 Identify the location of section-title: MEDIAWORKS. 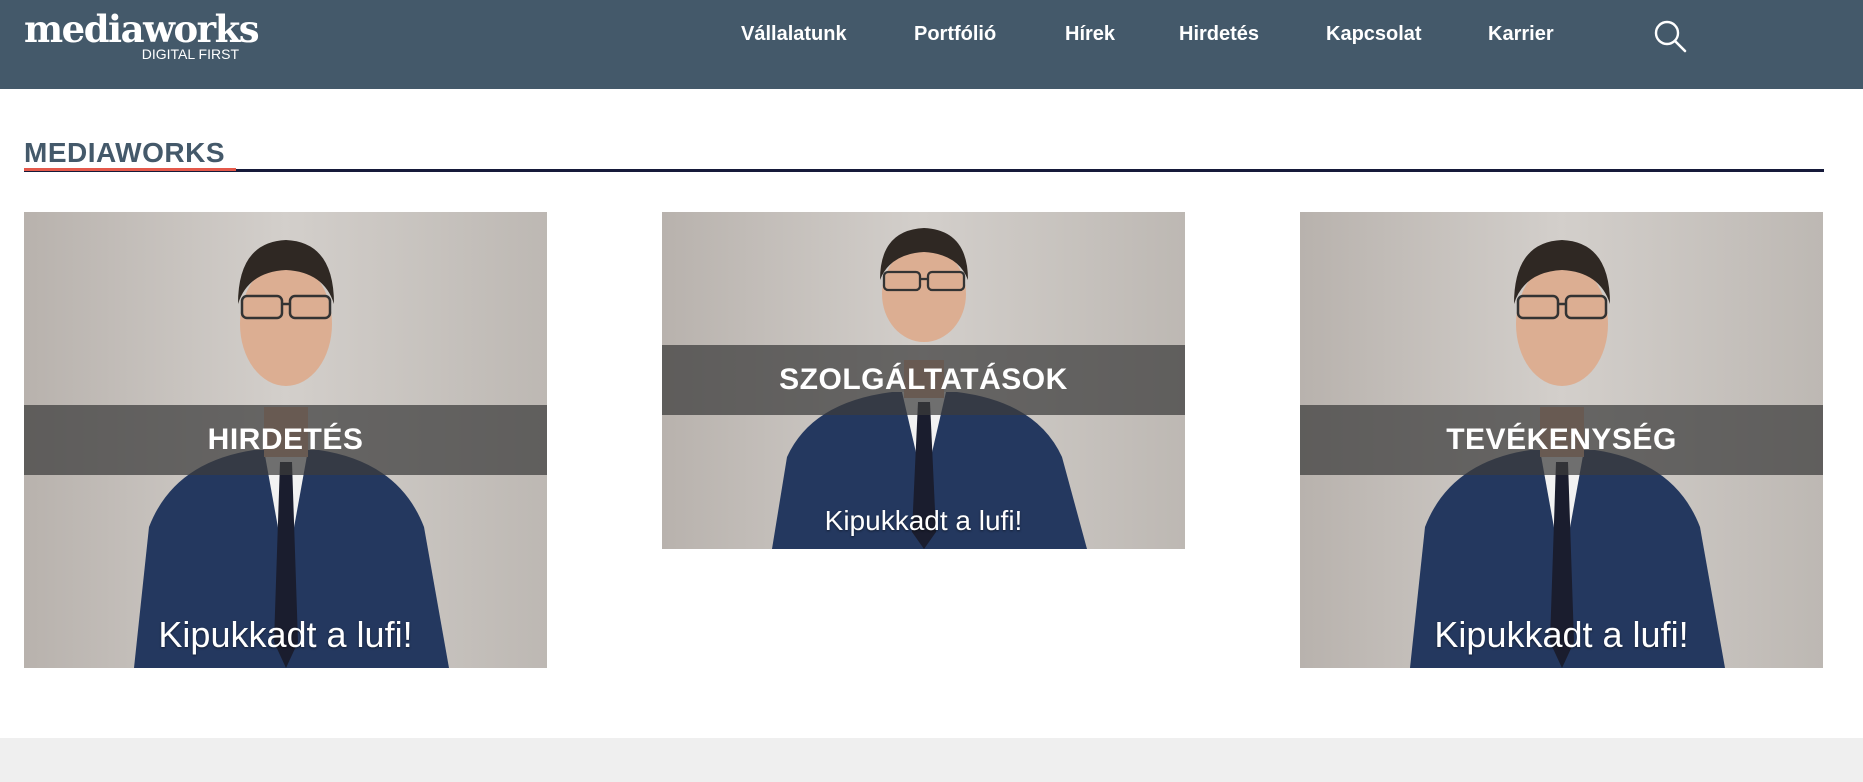
(124, 152).